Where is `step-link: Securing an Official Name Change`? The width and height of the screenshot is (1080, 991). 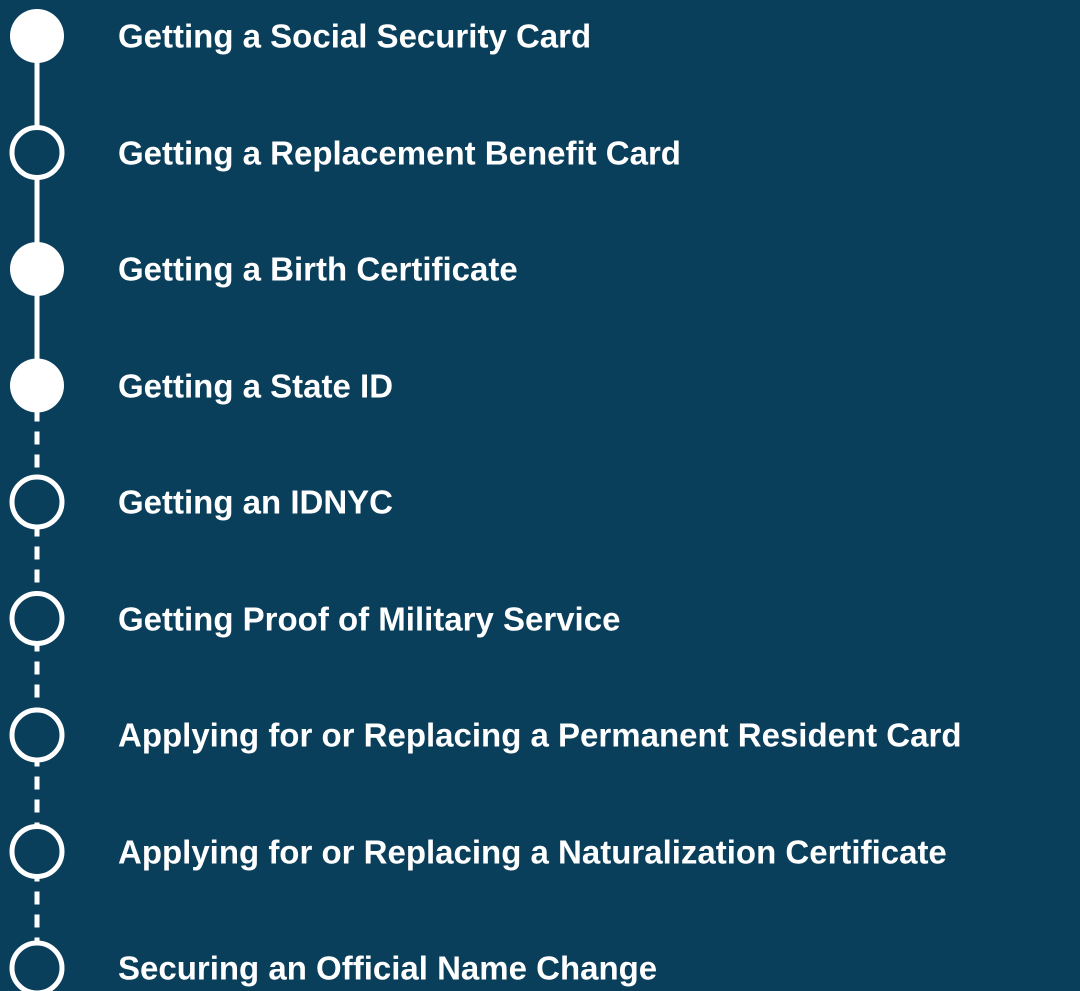 step-link: Securing an Official Name Change is located at coordinates (387, 968).